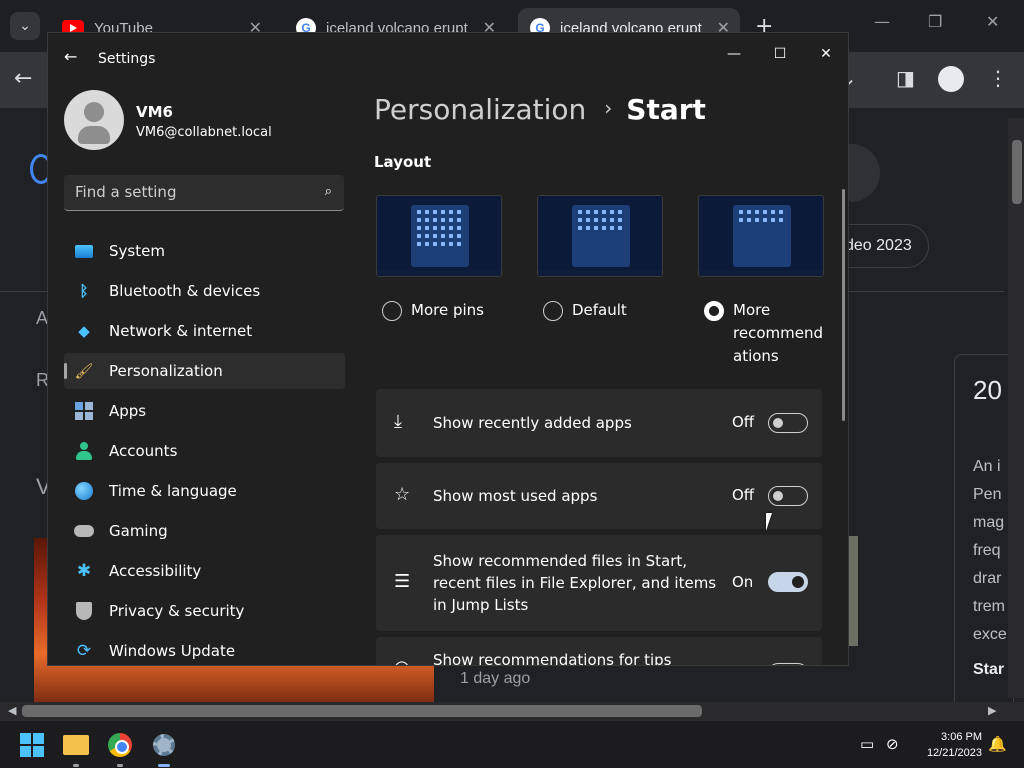 This screenshot has width=1024, height=768. I want to click on nav-label: Bluetooth & devices, so click(185, 291).